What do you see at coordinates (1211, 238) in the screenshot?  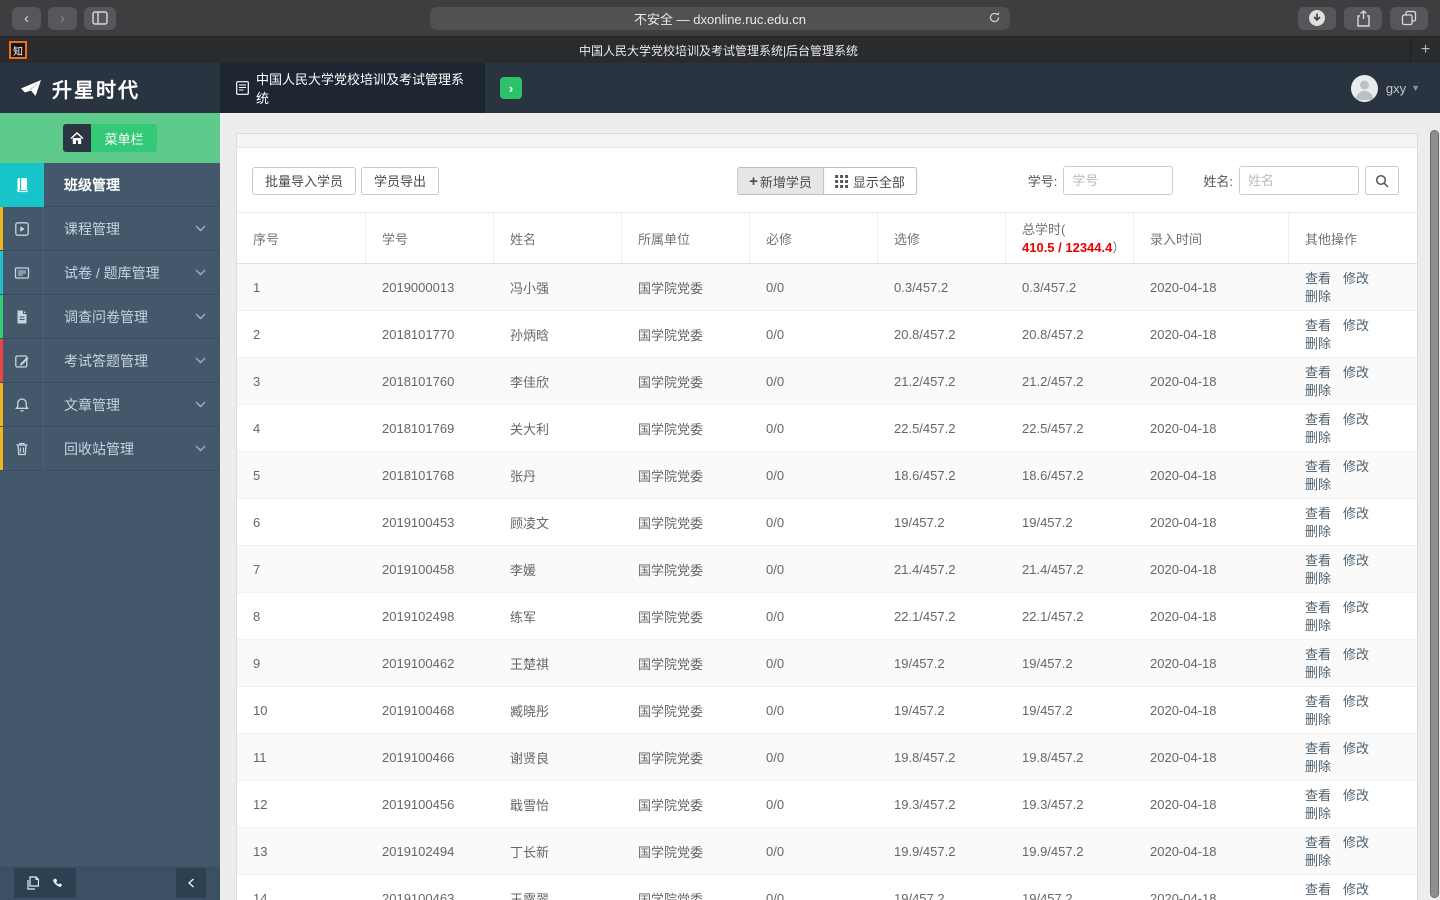 I see `col-date: 录入时间` at bounding box center [1211, 238].